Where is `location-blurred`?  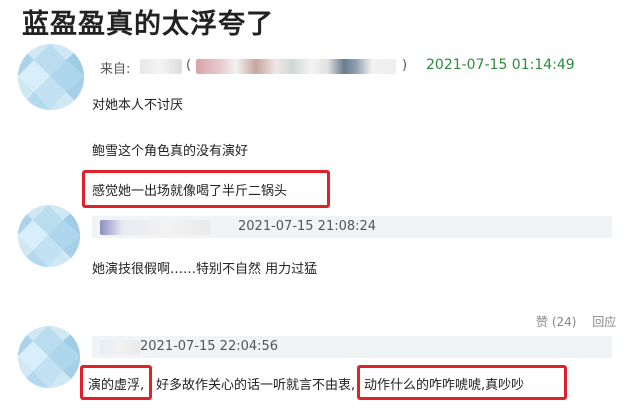 location-blurred is located at coordinates (296, 66).